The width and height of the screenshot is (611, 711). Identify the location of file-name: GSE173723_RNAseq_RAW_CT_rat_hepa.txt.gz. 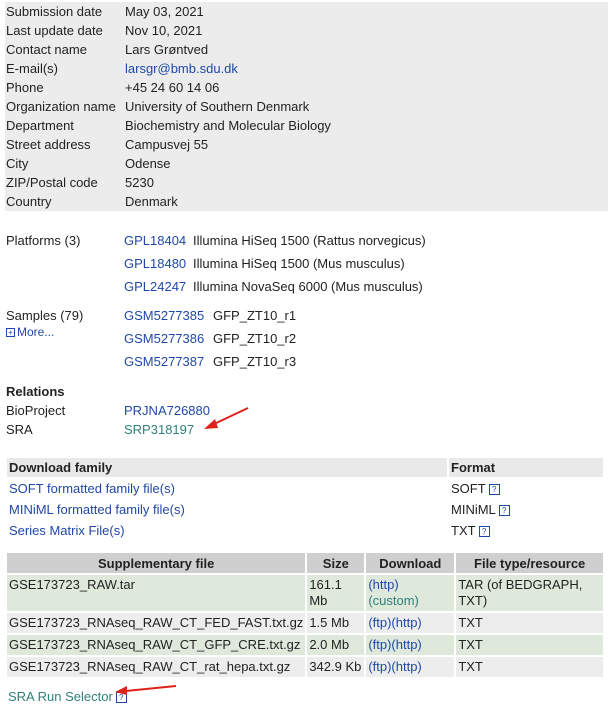
(156, 667).